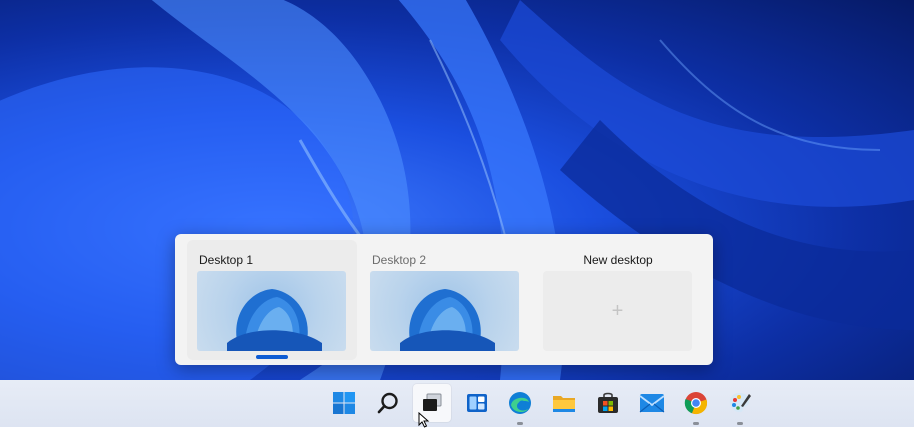  I want to click on active-desktop-indicator, so click(272, 357).